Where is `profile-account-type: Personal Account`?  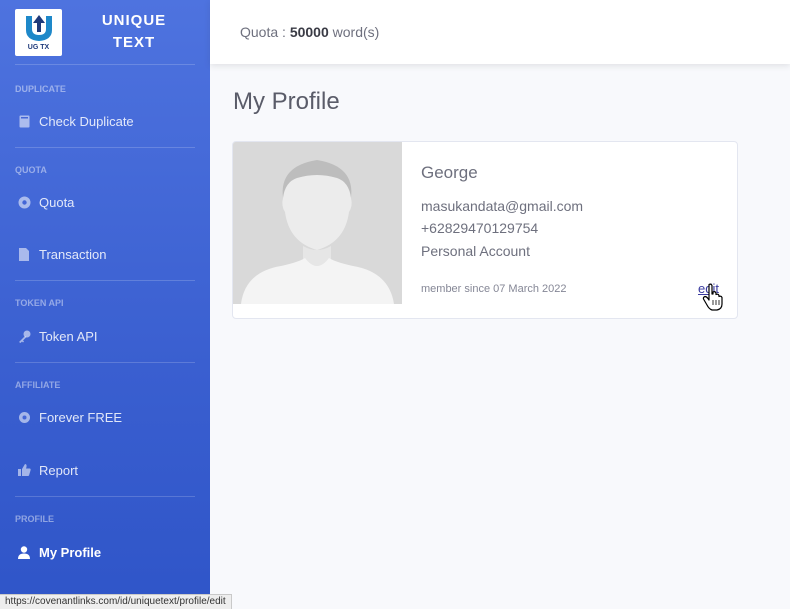
profile-account-type: Personal Account is located at coordinates (475, 251).